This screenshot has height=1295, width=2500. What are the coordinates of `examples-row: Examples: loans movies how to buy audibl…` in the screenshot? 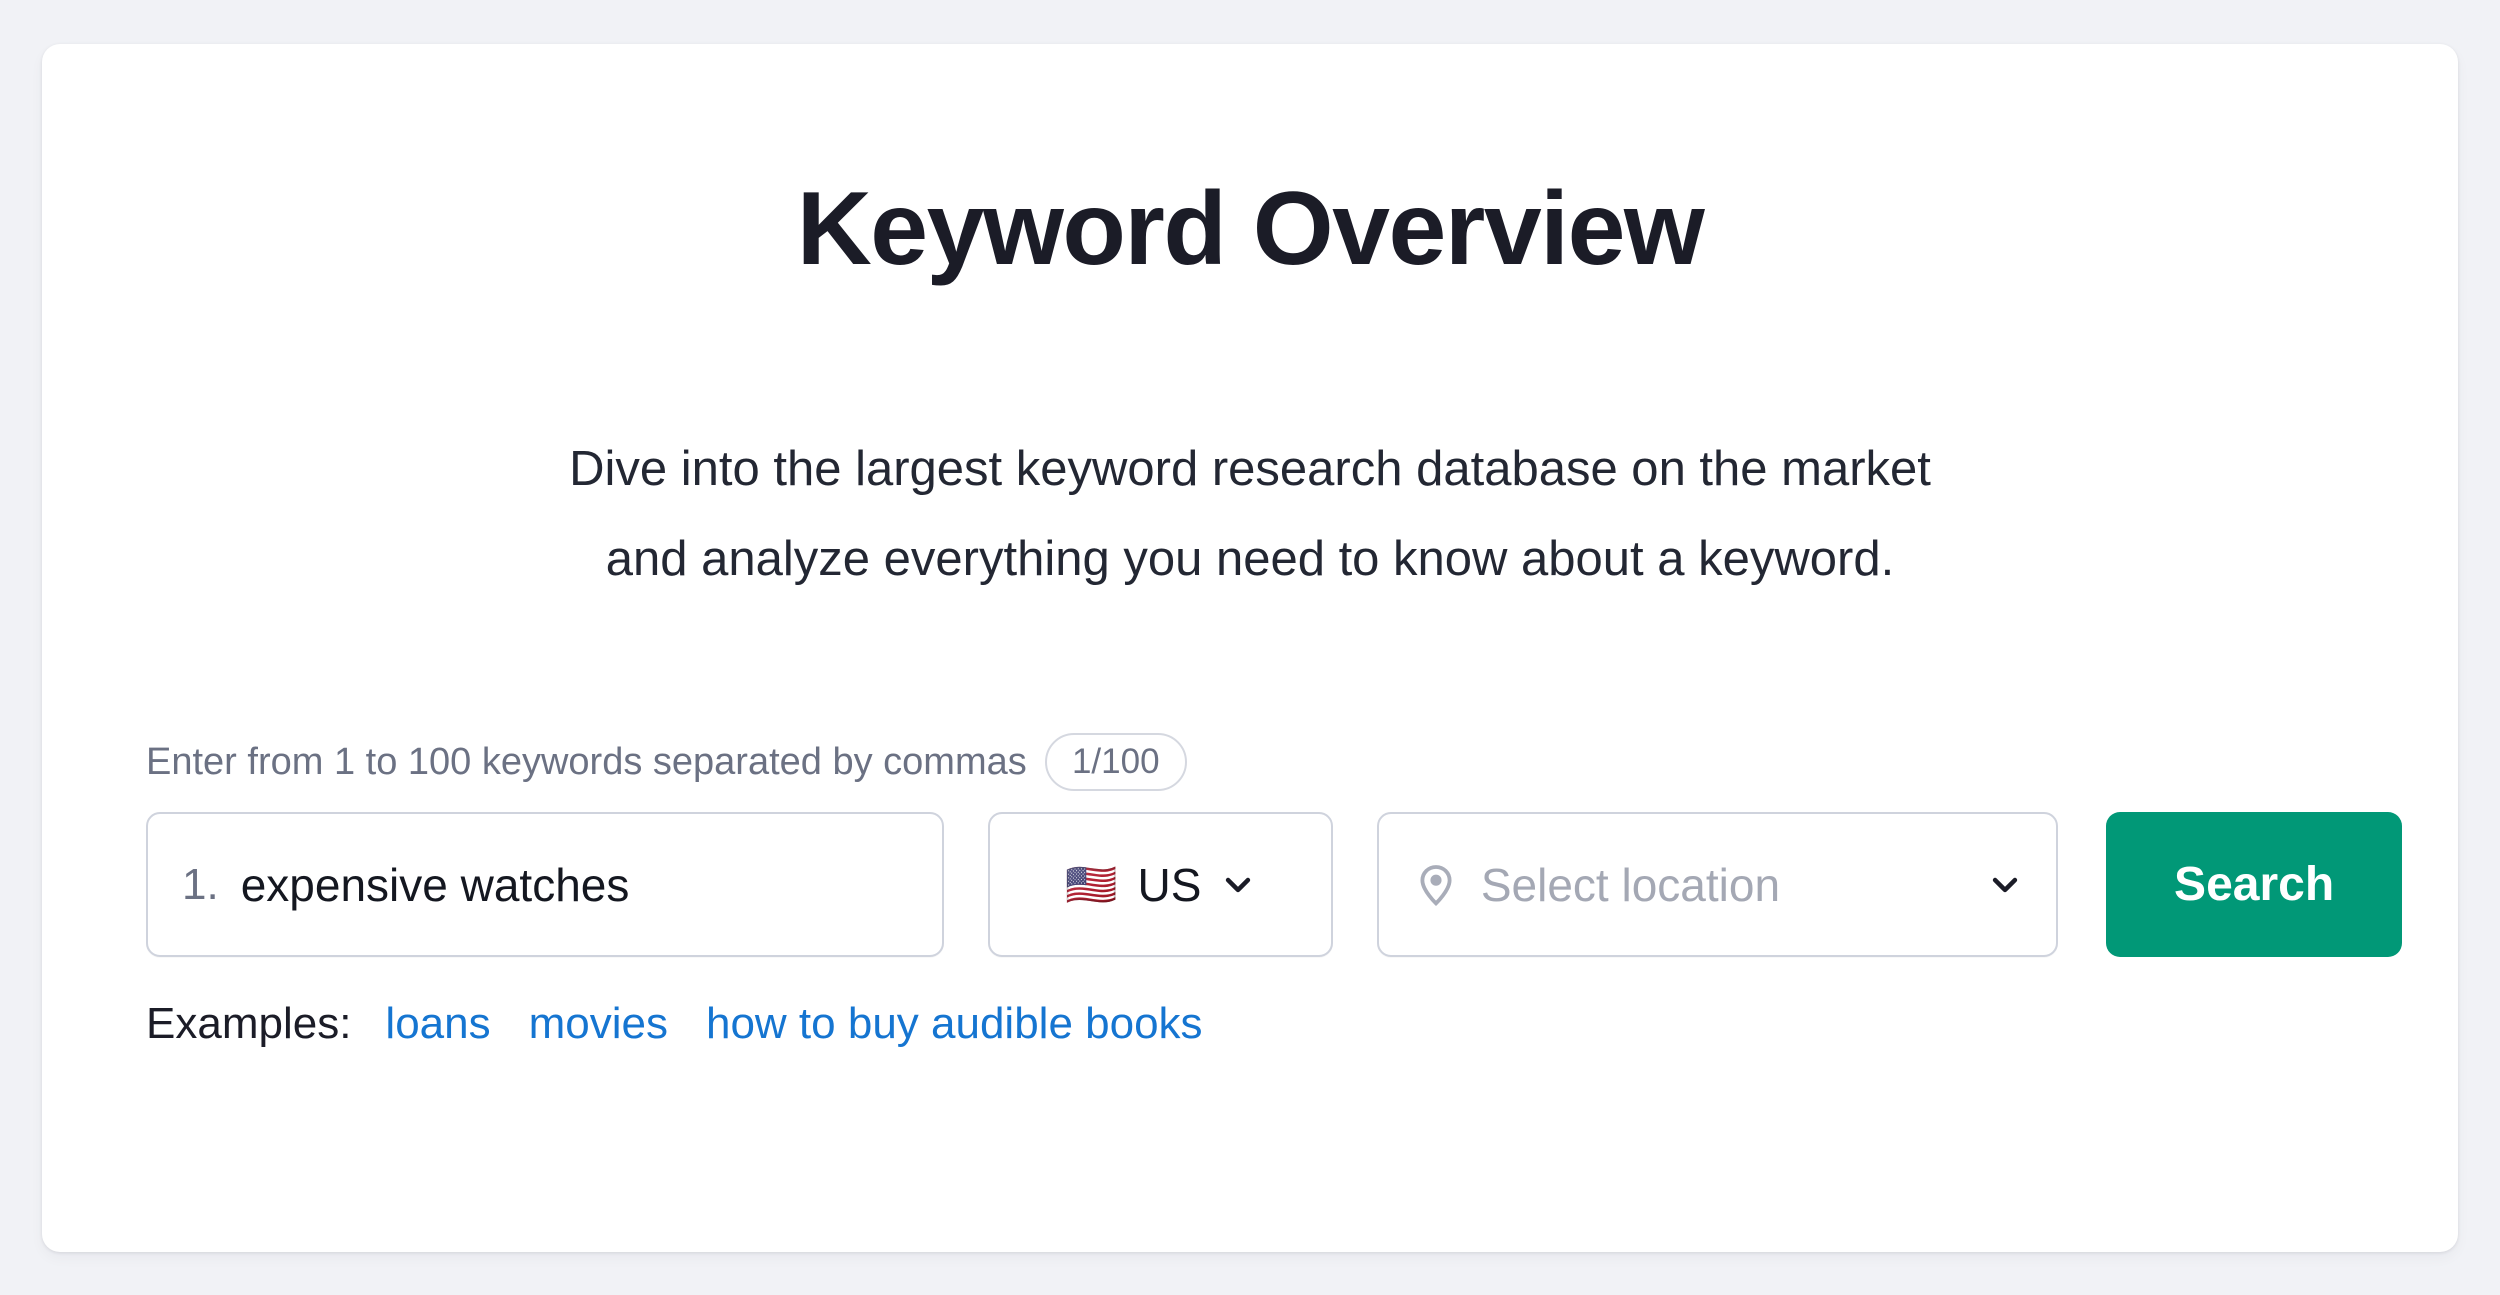 It's located at (1252, 1024).